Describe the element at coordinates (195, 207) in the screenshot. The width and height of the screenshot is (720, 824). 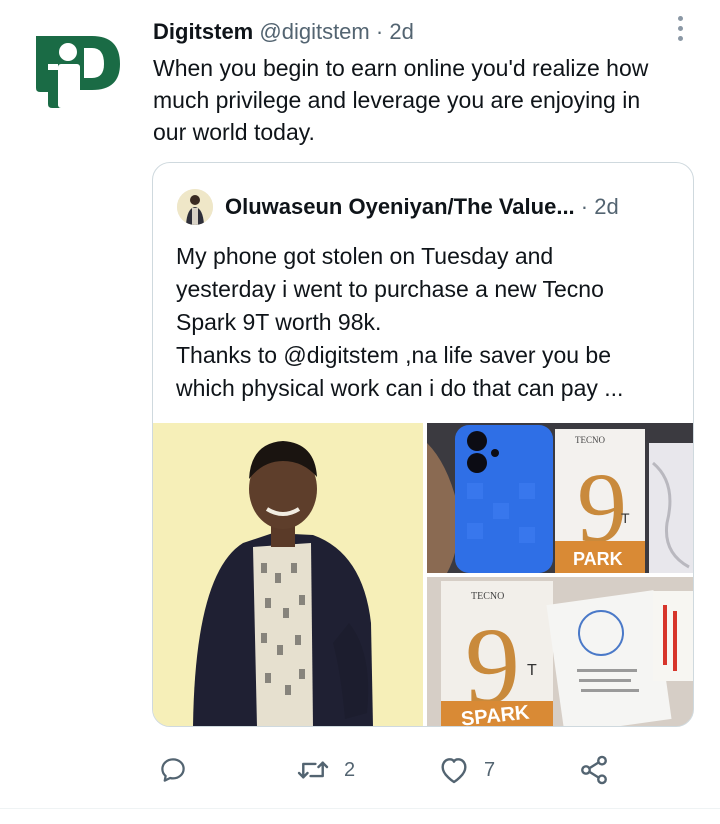
I see `quoted-author-avatar` at that location.